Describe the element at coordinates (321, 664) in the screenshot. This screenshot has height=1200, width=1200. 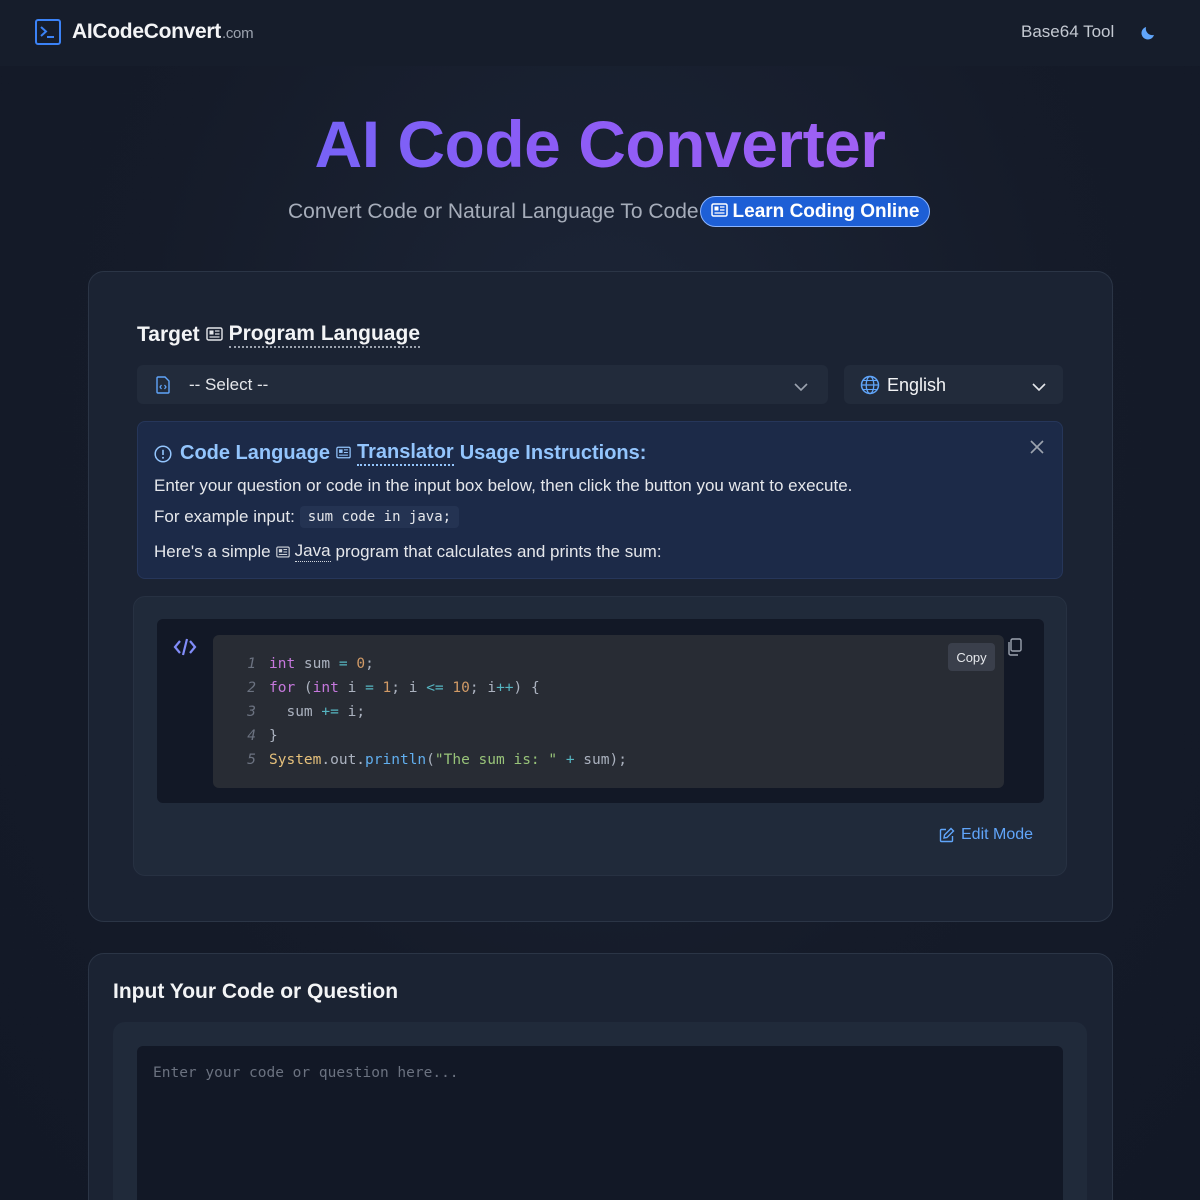
I see `code-line-text: int sum = 0;` at that location.